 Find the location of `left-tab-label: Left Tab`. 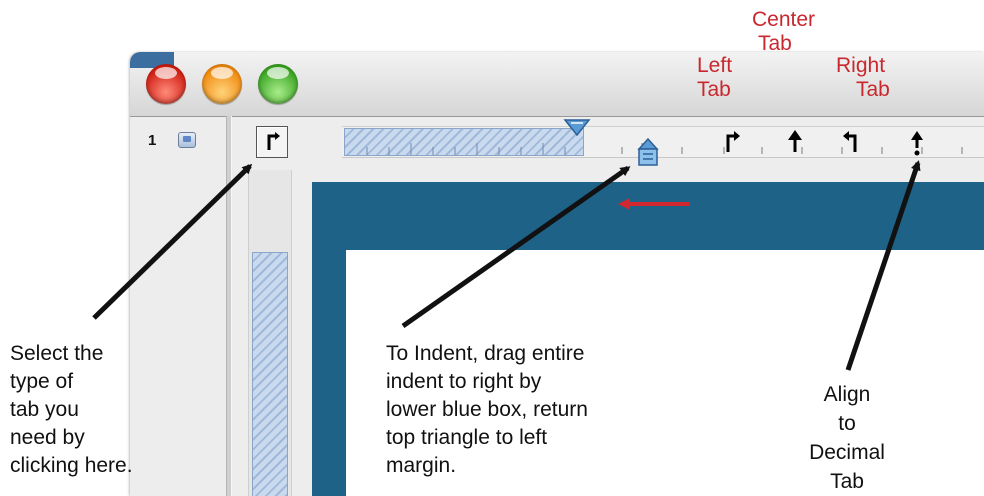

left-tab-label: Left Tab is located at coordinates (714, 78).